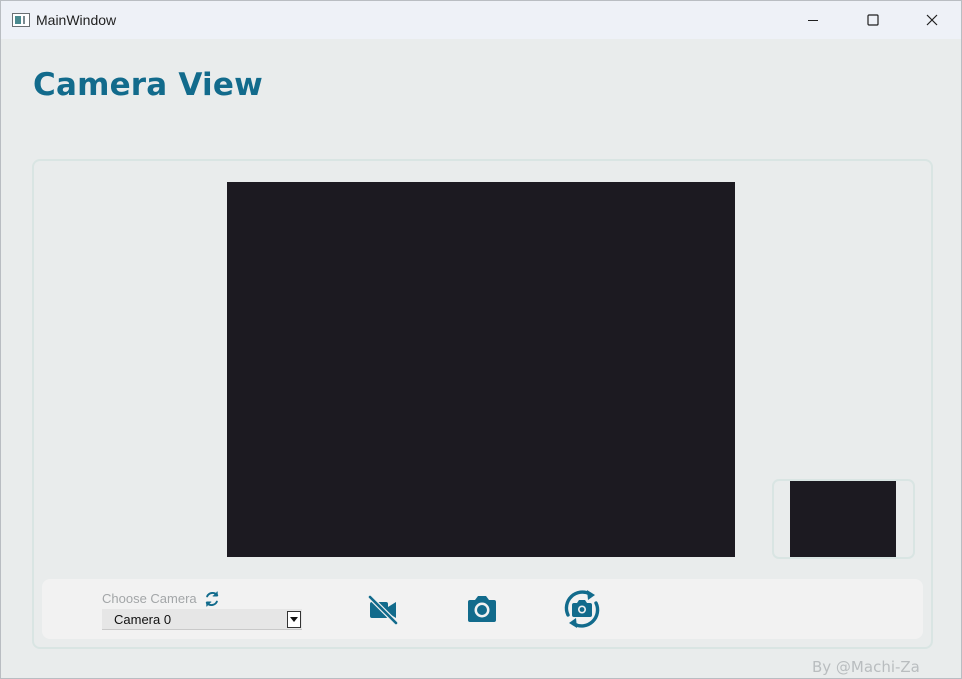 The width and height of the screenshot is (962, 679). Describe the element at coordinates (149, 598) in the screenshot. I see `choose-camera-label: Choose Camera` at that location.